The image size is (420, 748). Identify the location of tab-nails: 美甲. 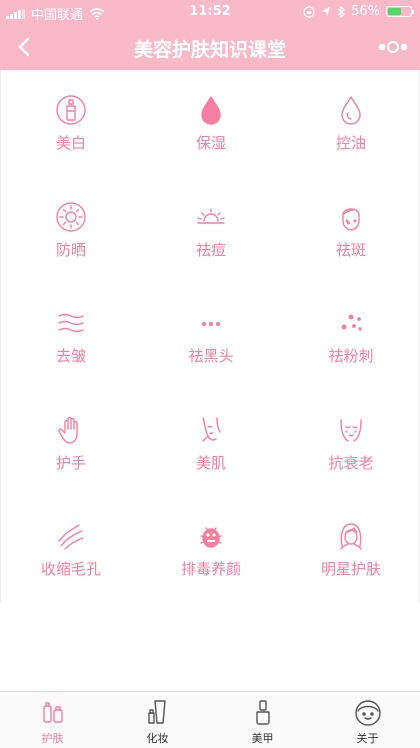
(262, 720).